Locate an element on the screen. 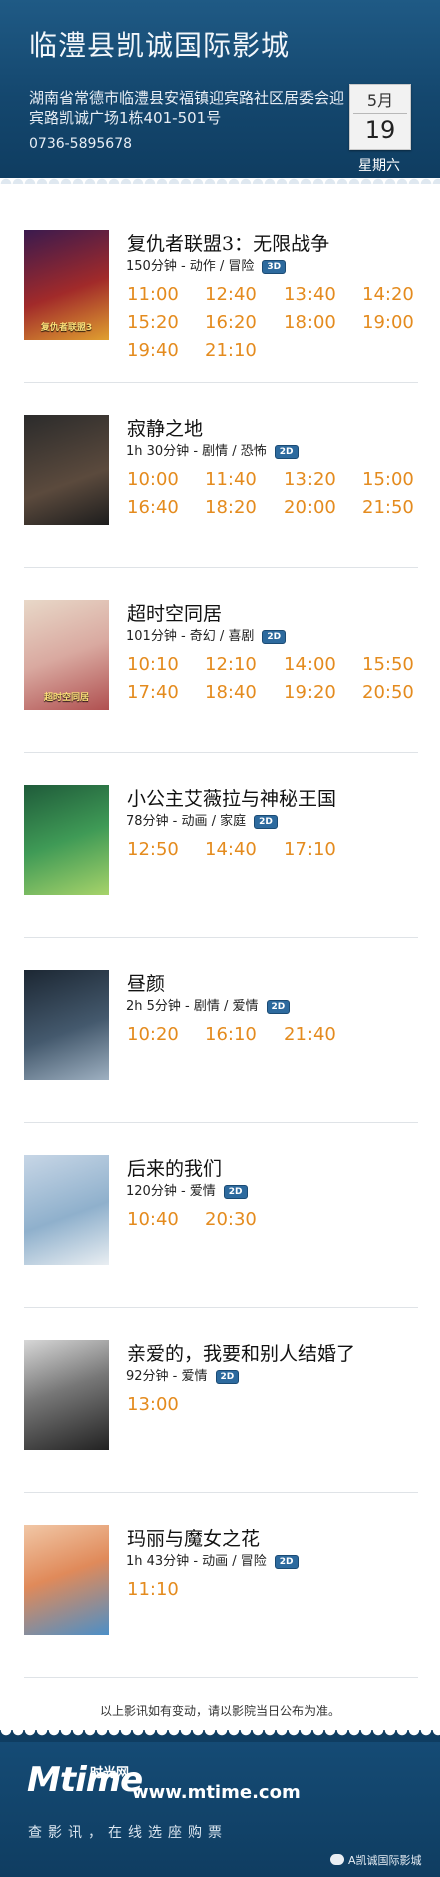  wechat-account: A凯诚国际影城 is located at coordinates (376, 1860).